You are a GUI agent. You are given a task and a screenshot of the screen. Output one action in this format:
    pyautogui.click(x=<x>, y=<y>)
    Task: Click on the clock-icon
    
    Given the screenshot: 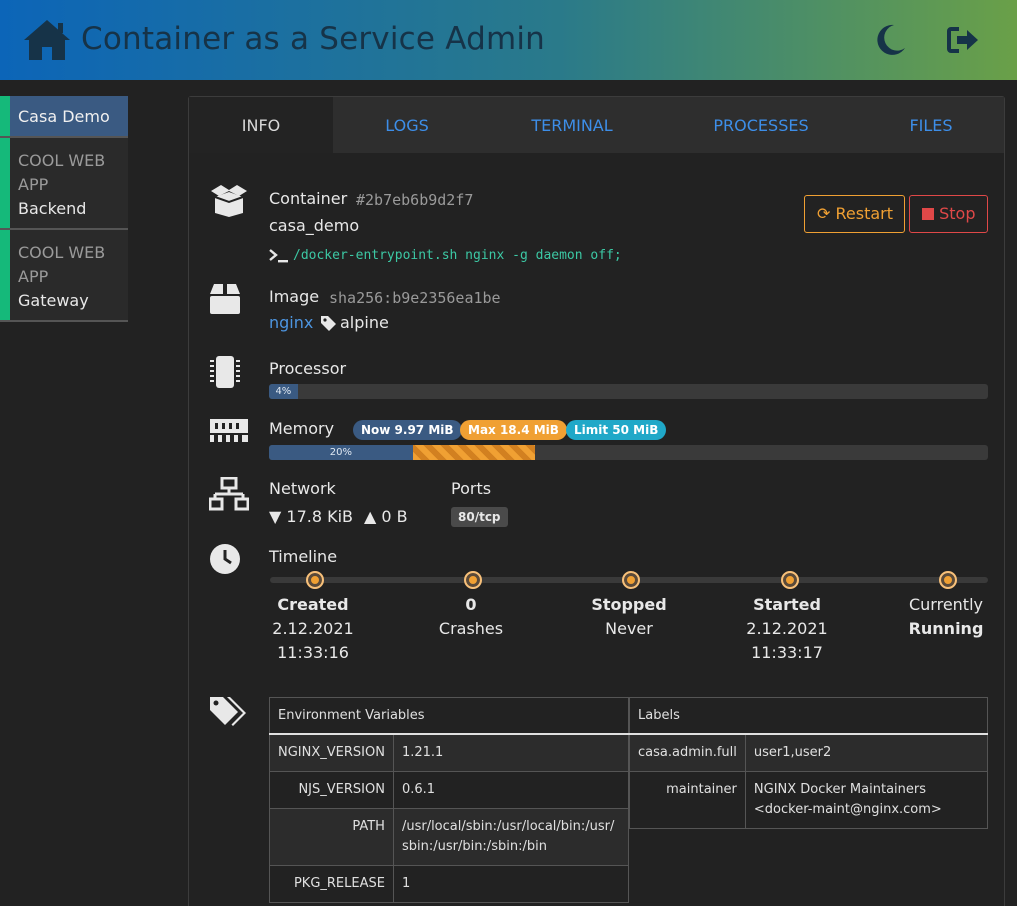 What is the action you would take?
    pyautogui.click(x=225, y=559)
    